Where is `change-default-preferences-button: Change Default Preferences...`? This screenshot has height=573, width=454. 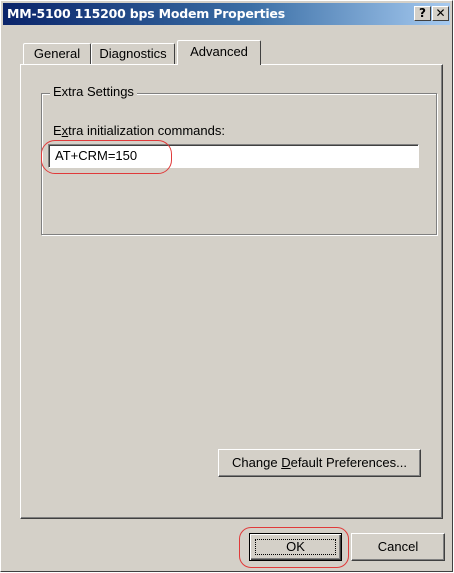
change-default-preferences-button: Change Default Preferences... is located at coordinates (319, 463).